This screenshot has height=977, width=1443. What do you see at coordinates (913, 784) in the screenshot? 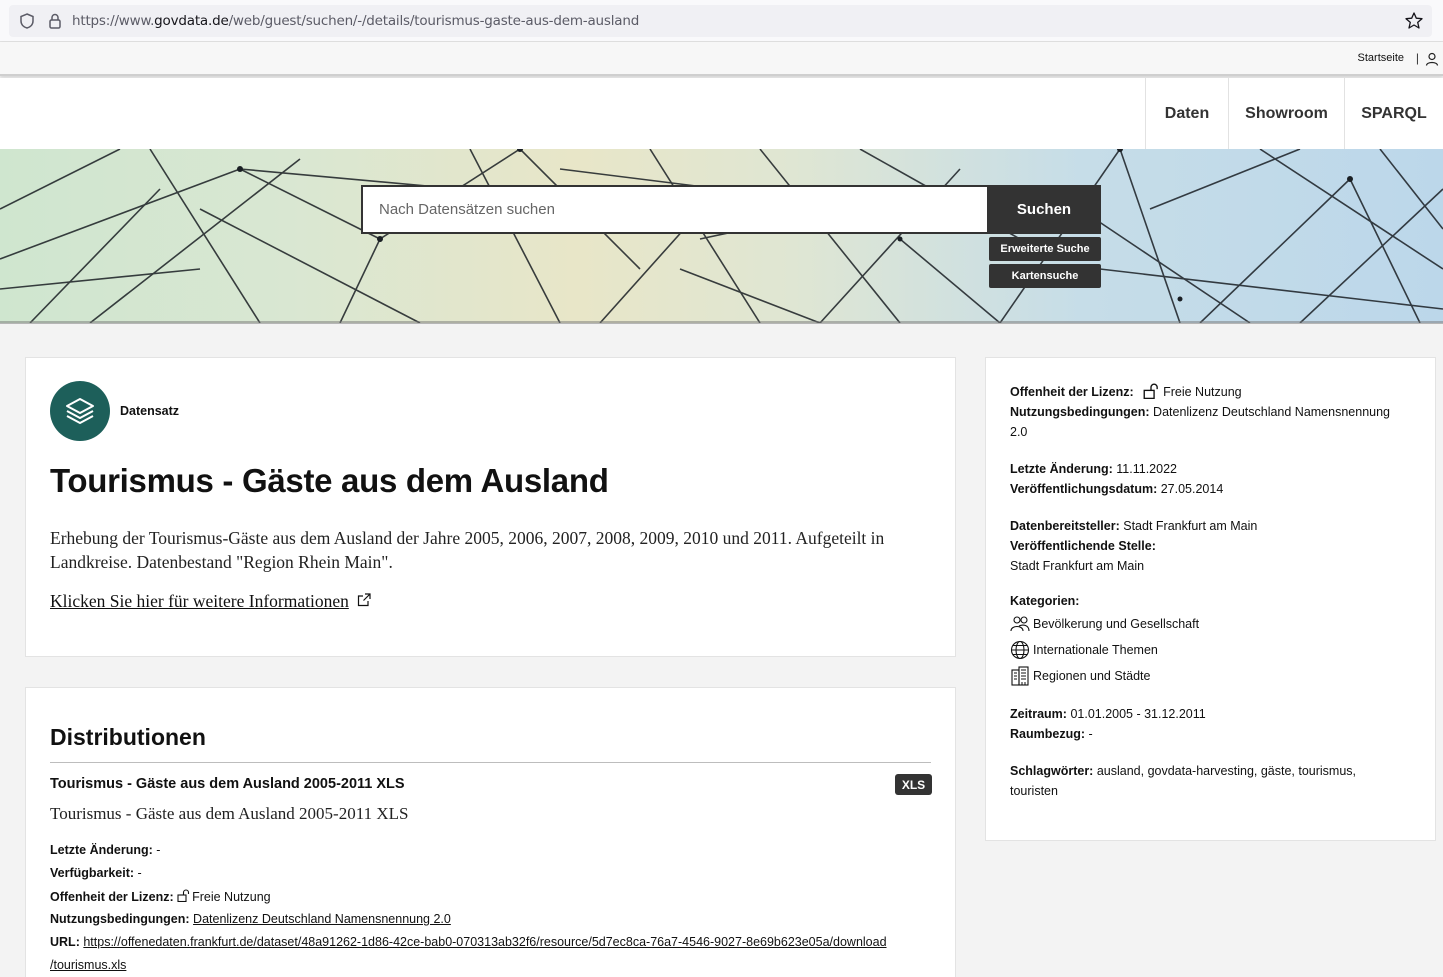
I see `format-badge: XLS` at bounding box center [913, 784].